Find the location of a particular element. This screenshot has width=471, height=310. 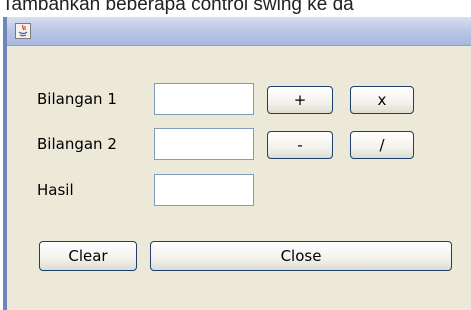

bilangan-1-field is located at coordinates (204, 99).